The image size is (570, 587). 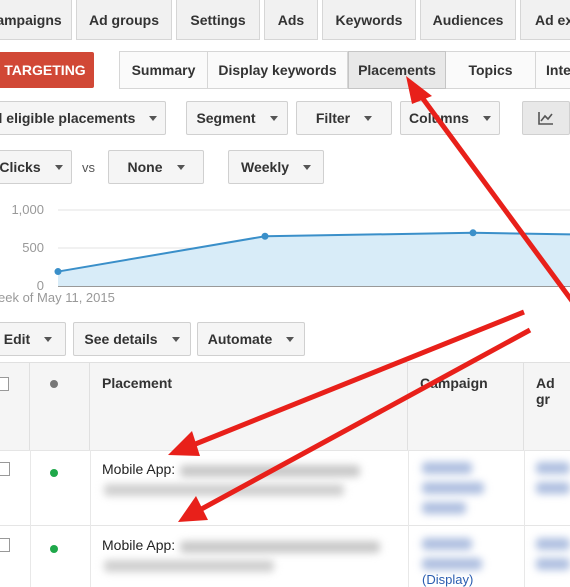 I want to click on vs-label: vs, so click(x=88, y=167).